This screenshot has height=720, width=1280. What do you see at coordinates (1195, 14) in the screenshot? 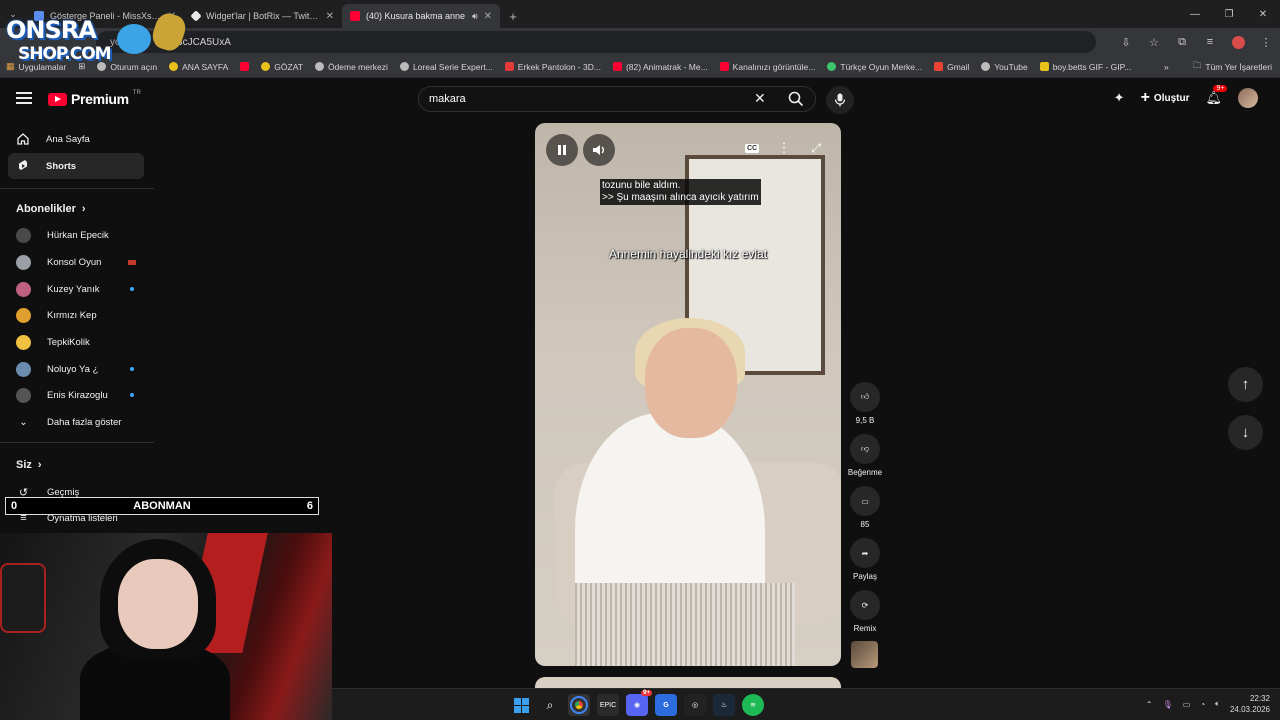
I see `minimize-button: —` at bounding box center [1195, 14].